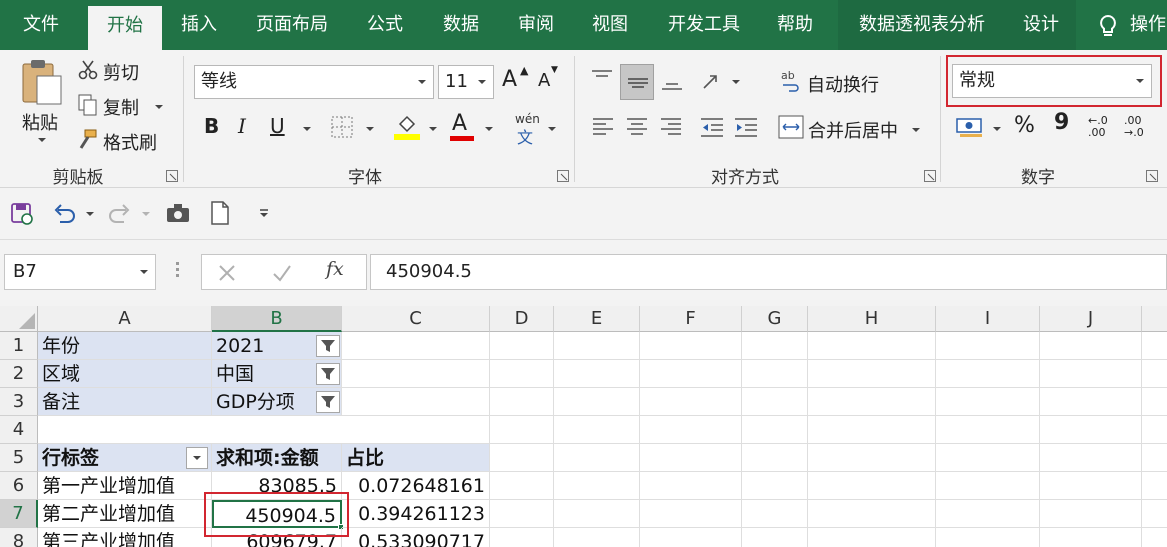  Describe the element at coordinates (916, 130) in the screenshot. I see `merge-caret-icon` at that location.